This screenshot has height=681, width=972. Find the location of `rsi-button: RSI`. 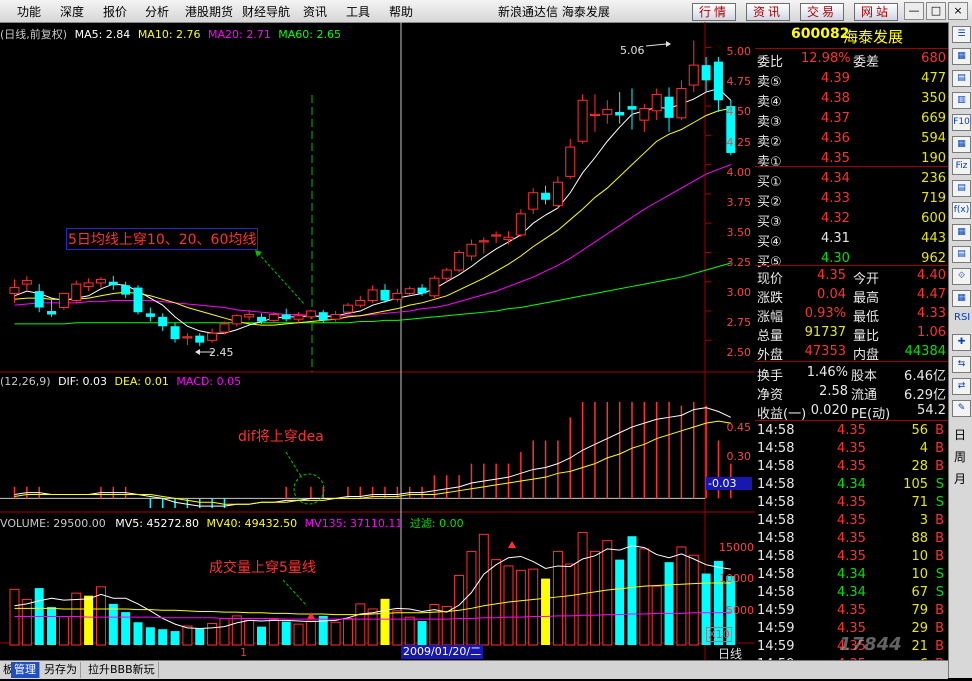

rsi-button: RSI is located at coordinates (962, 317).